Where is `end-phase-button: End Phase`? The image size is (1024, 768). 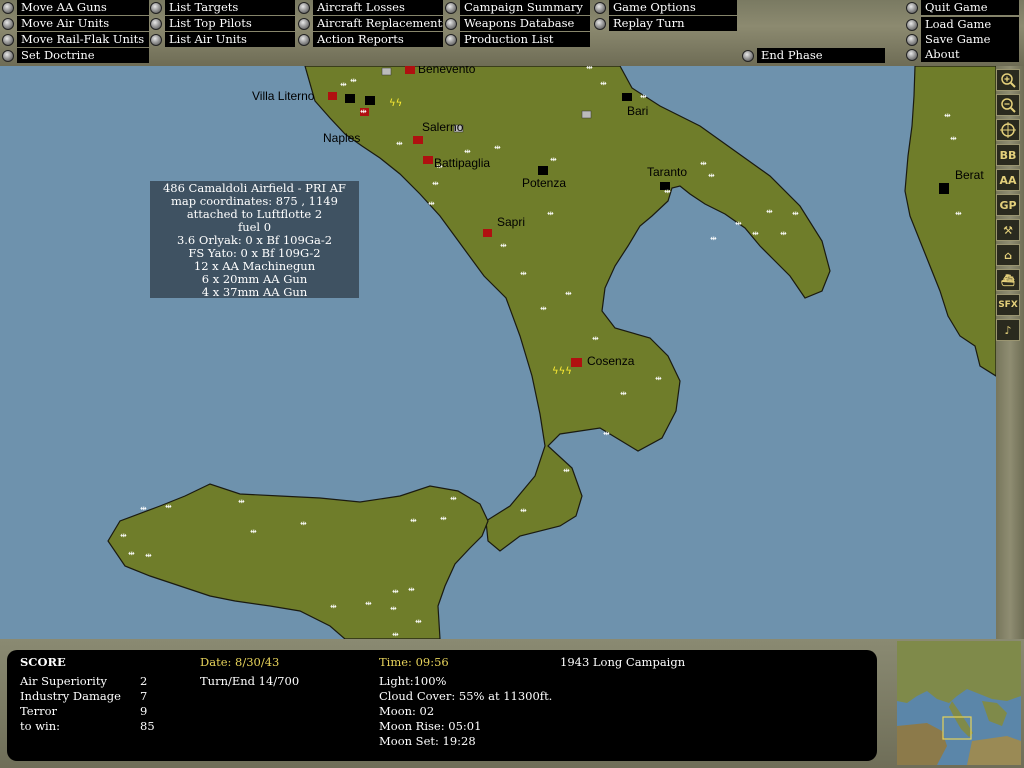
end-phase-button: End Phase is located at coordinates (813, 55).